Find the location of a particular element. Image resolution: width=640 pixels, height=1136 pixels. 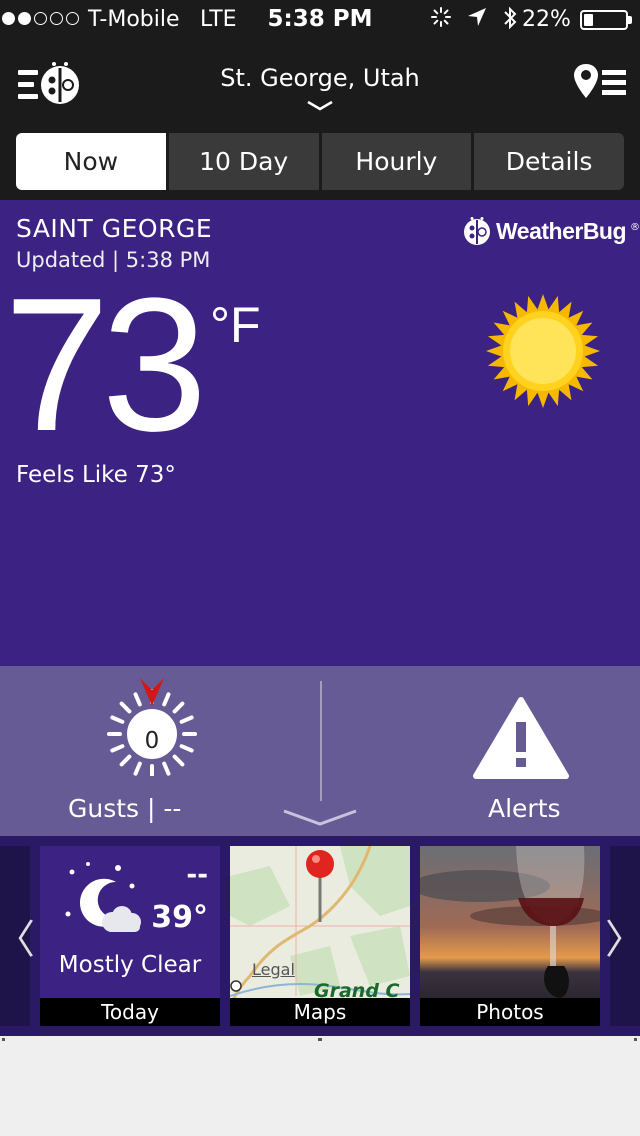

scroll-left-button: 〈 is located at coordinates (17, 936).